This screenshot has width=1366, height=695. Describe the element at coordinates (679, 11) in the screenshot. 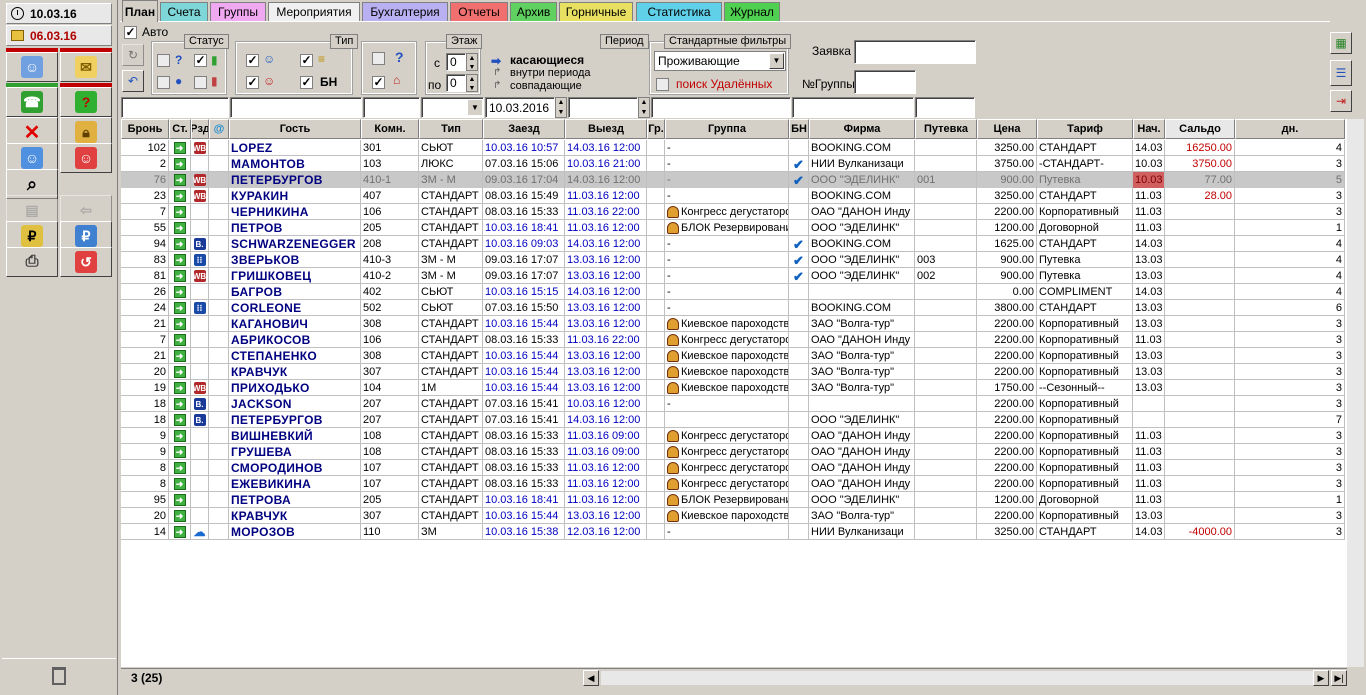

I see `tab-8: Статистика` at that location.